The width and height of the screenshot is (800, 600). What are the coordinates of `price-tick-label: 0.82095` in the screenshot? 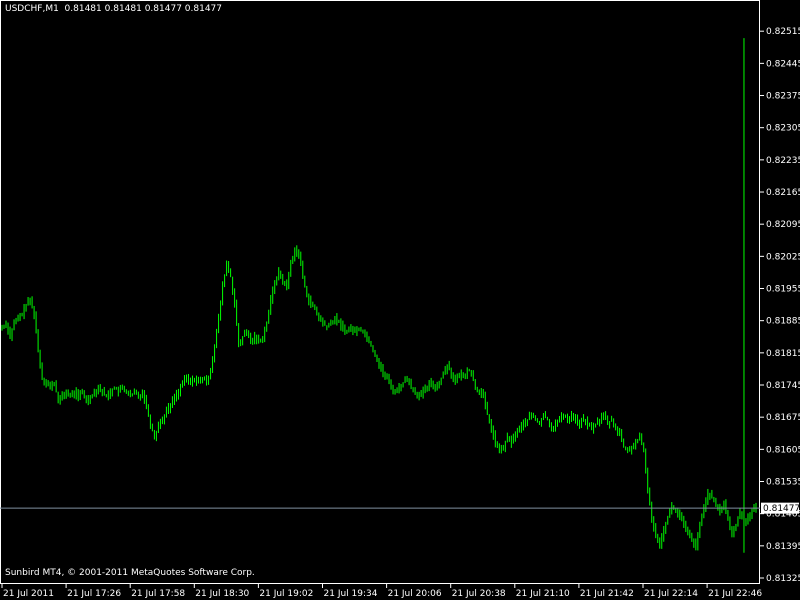 It's located at (783, 225).